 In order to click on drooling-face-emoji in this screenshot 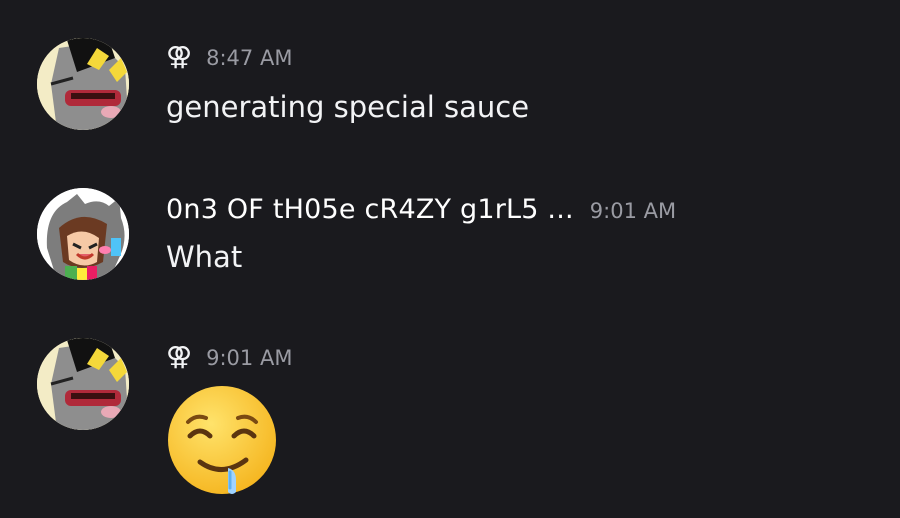, I will do `click(222, 440)`.